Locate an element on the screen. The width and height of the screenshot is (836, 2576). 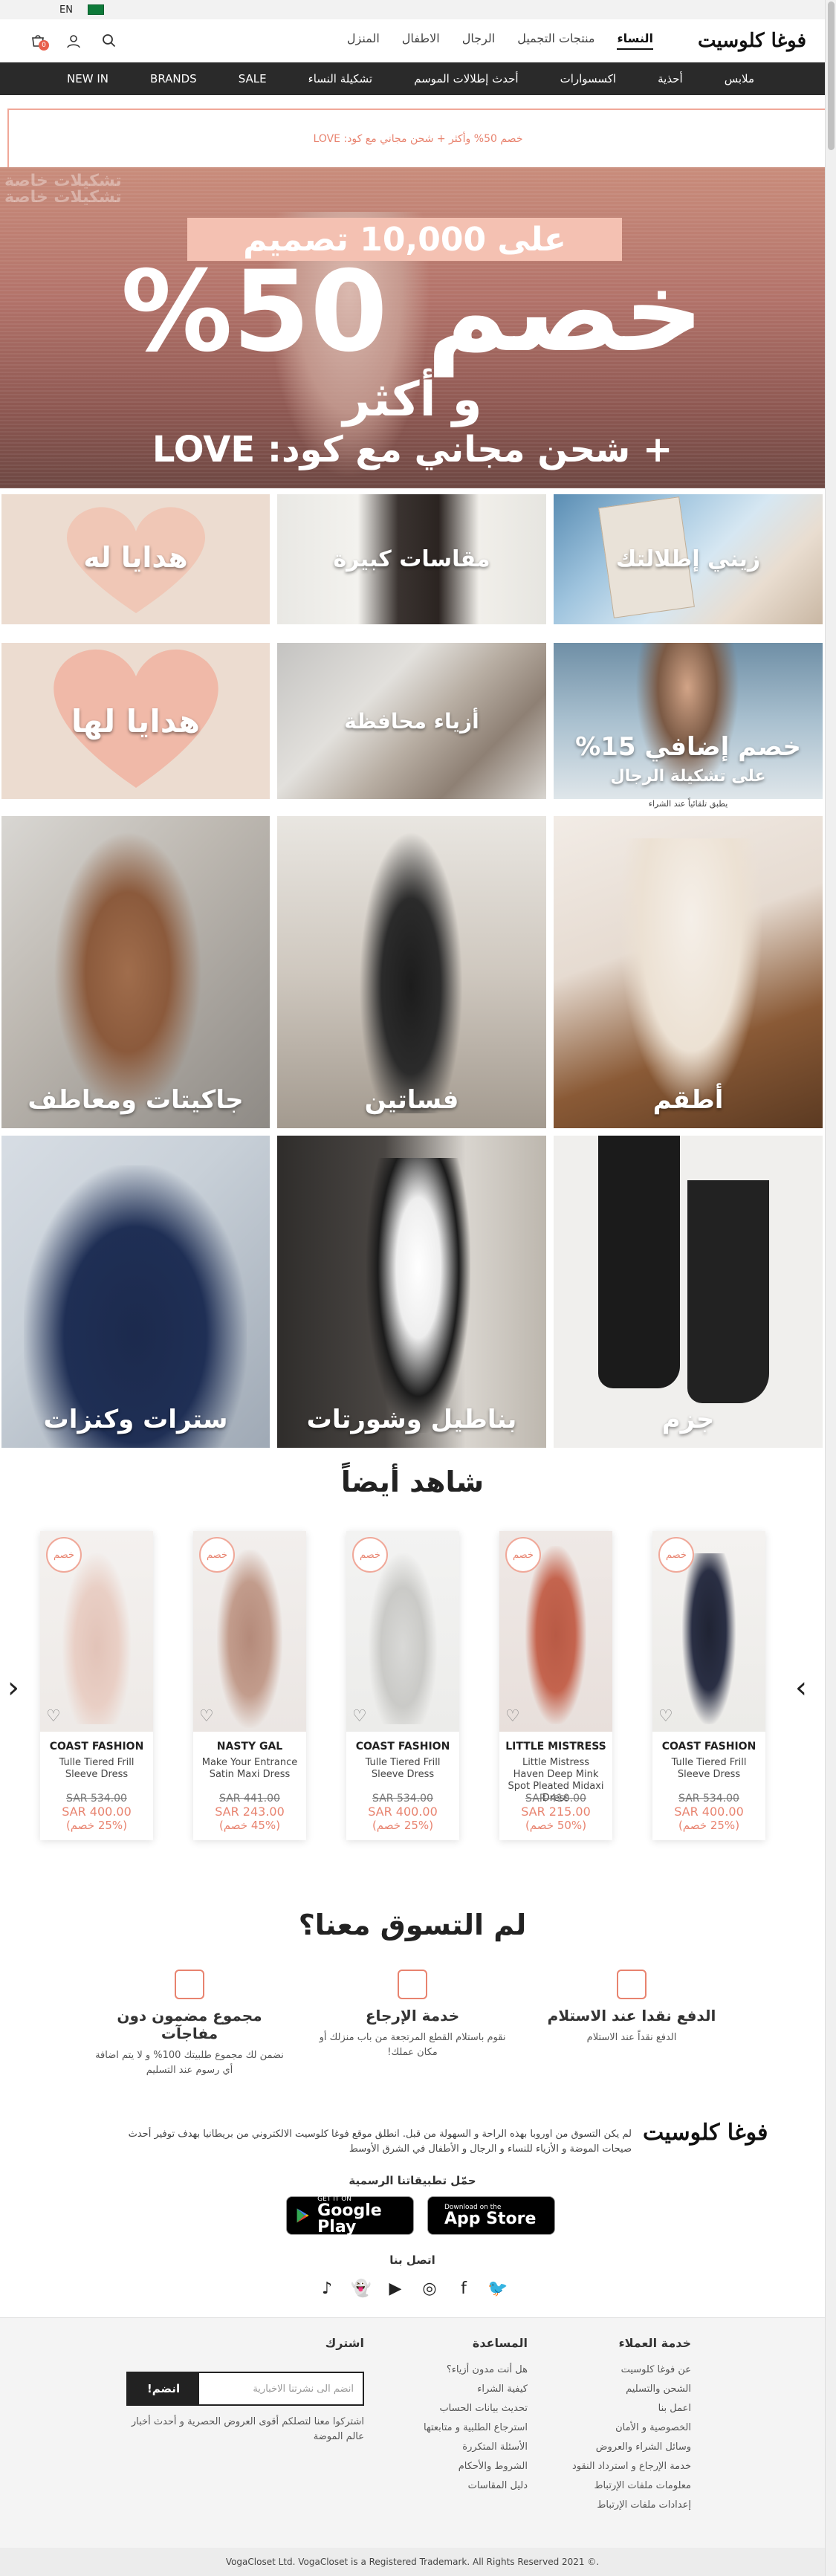
cart-icon: 0 is located at coordinates (39, 42).